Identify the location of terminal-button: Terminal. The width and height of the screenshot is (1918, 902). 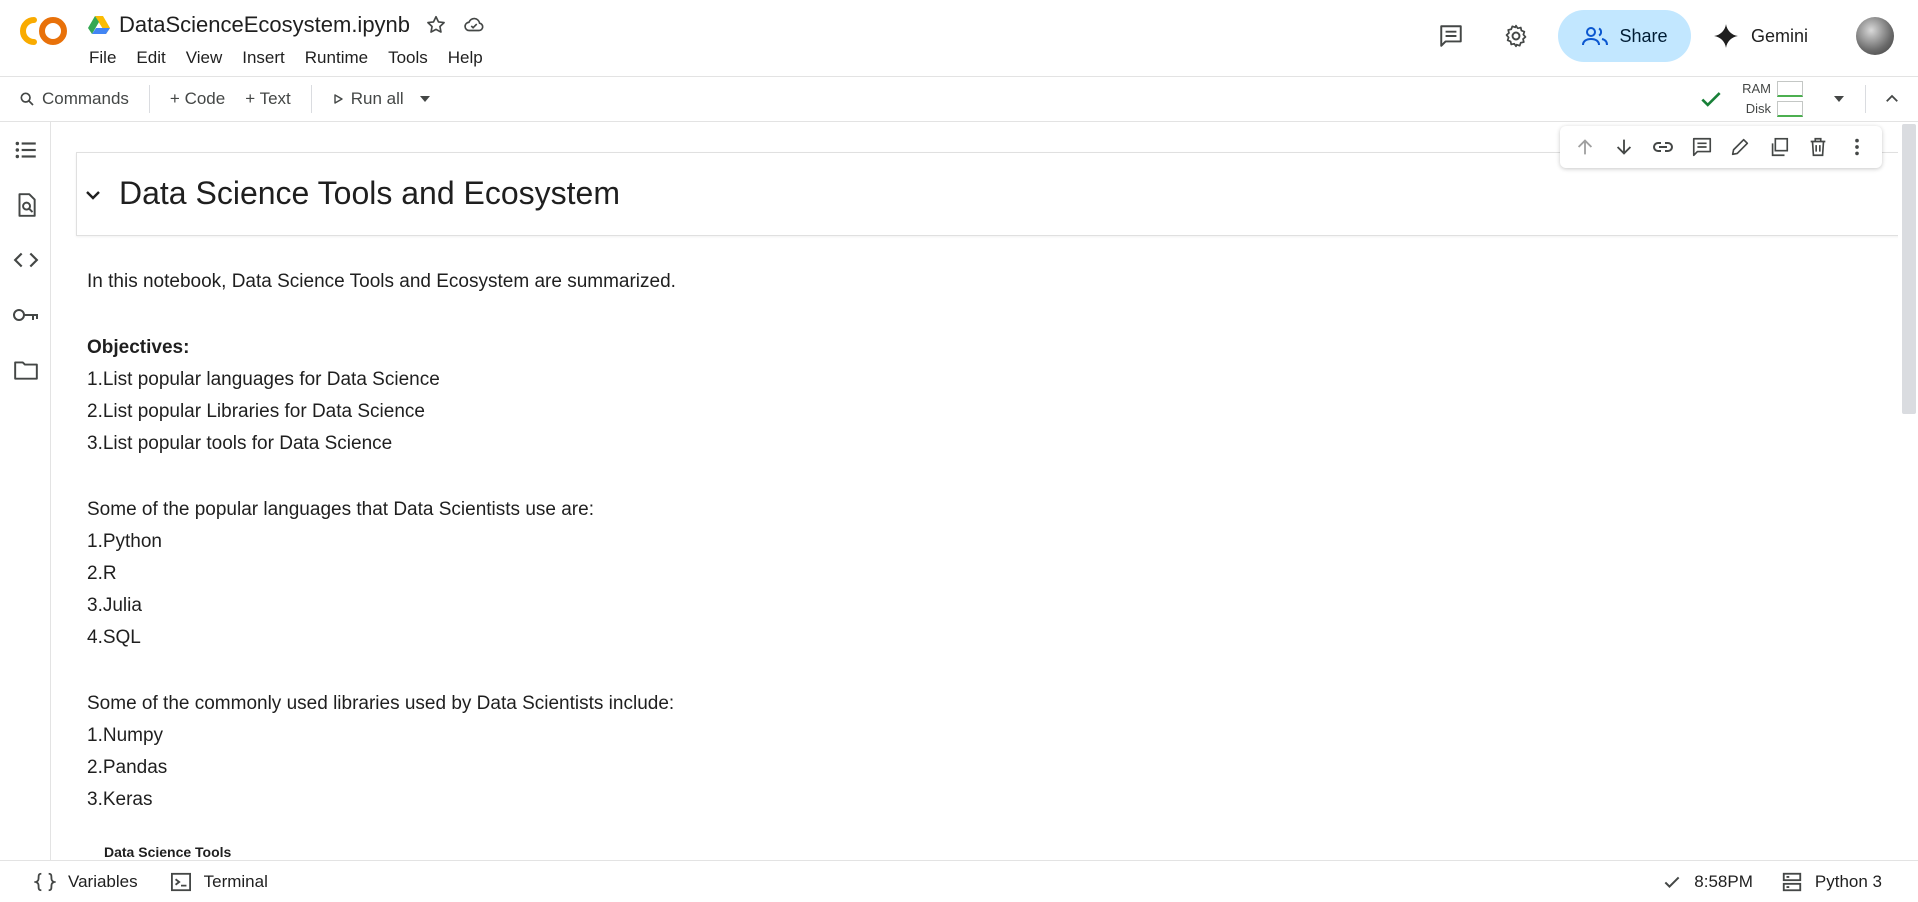
(219, 882).